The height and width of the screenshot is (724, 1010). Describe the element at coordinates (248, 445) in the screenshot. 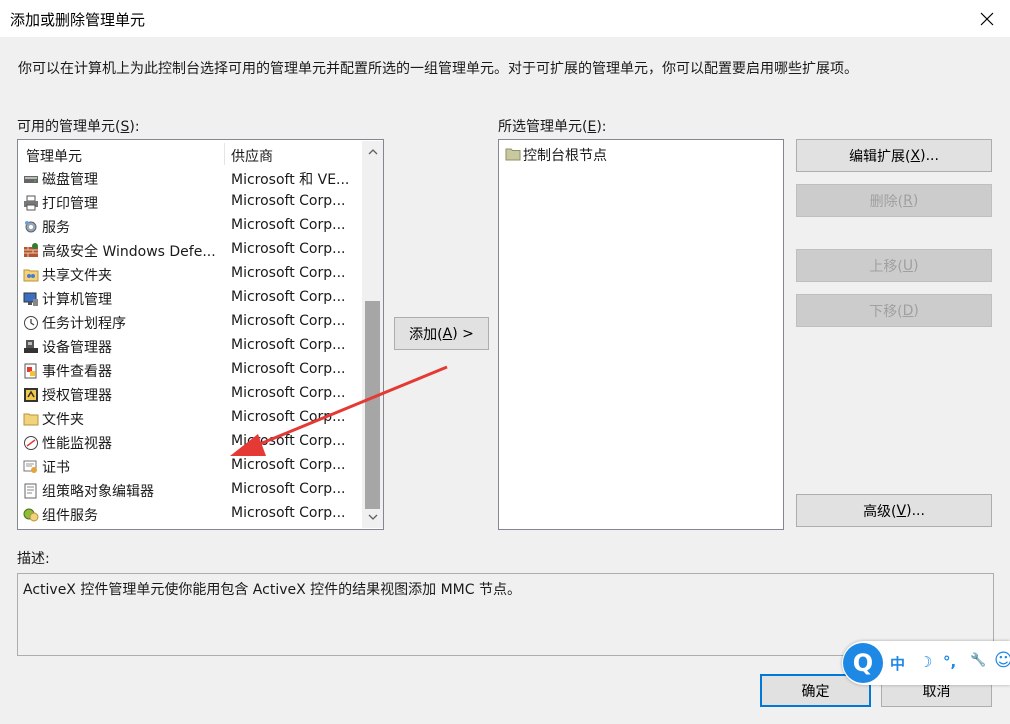

I see `arrow-head` at that location.